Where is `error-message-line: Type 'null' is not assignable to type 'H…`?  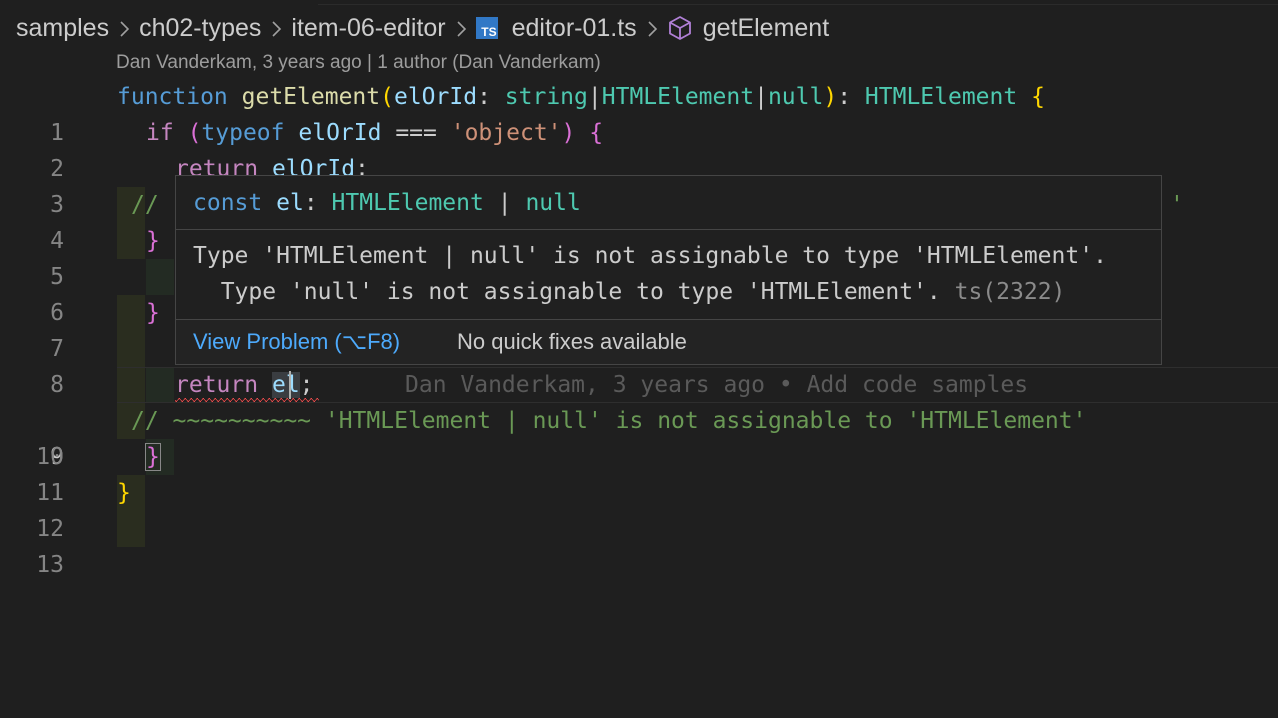 error-message-line: Type 'null' is not assignable to type 'H… is located at coordinates (567, 292).